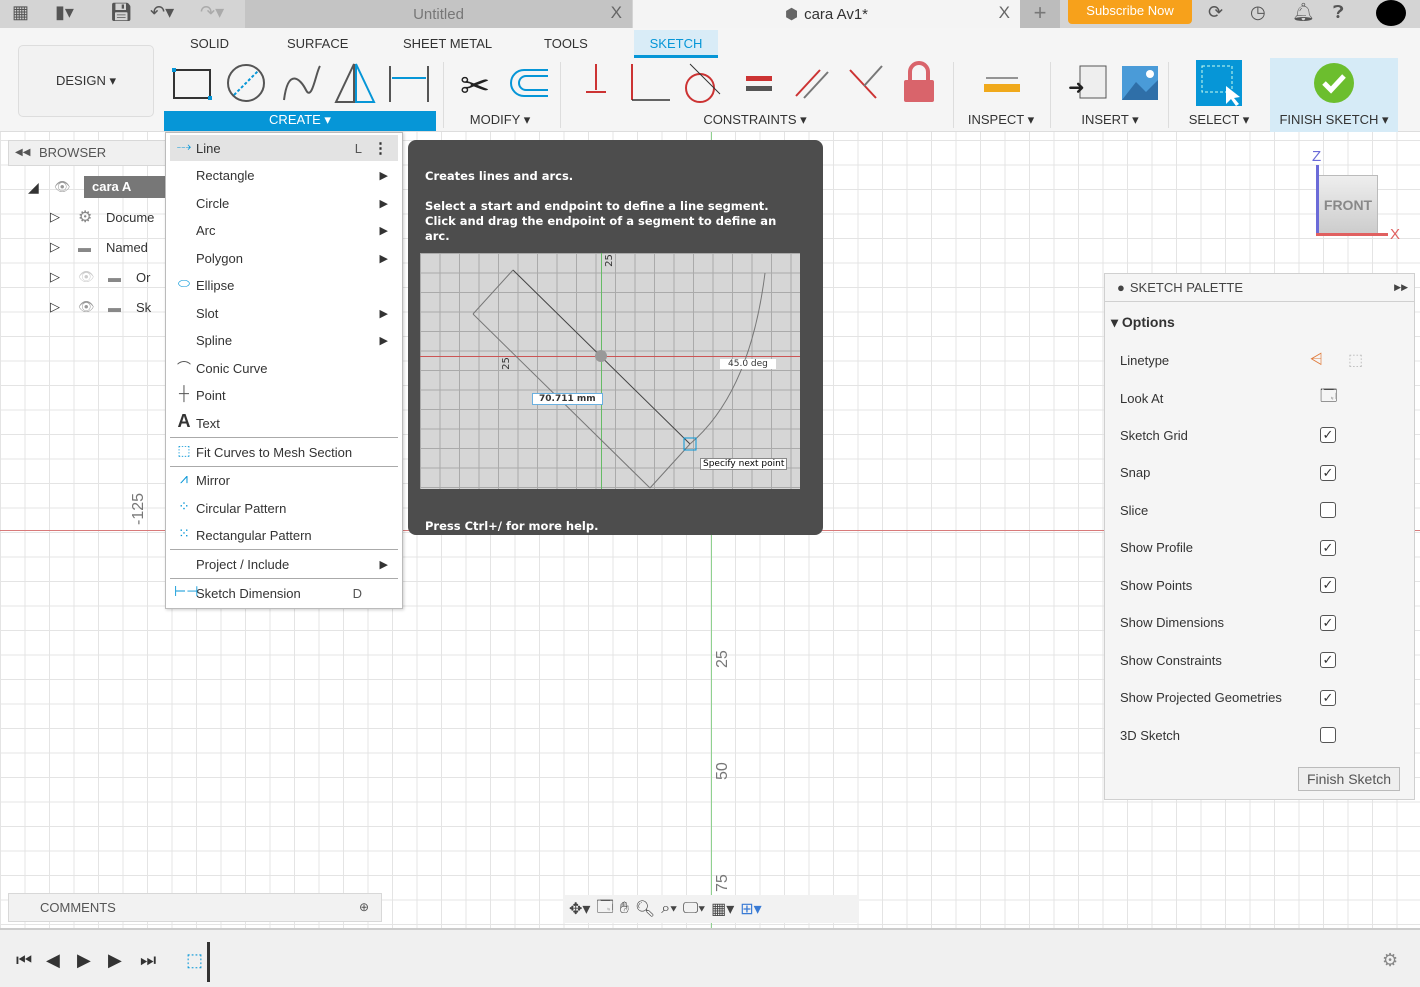 This screenshot has width=1420, height=987. Describe the element at coordinates (596, 78) in the screenshot. I see `fix-constraint-icon` at that location.